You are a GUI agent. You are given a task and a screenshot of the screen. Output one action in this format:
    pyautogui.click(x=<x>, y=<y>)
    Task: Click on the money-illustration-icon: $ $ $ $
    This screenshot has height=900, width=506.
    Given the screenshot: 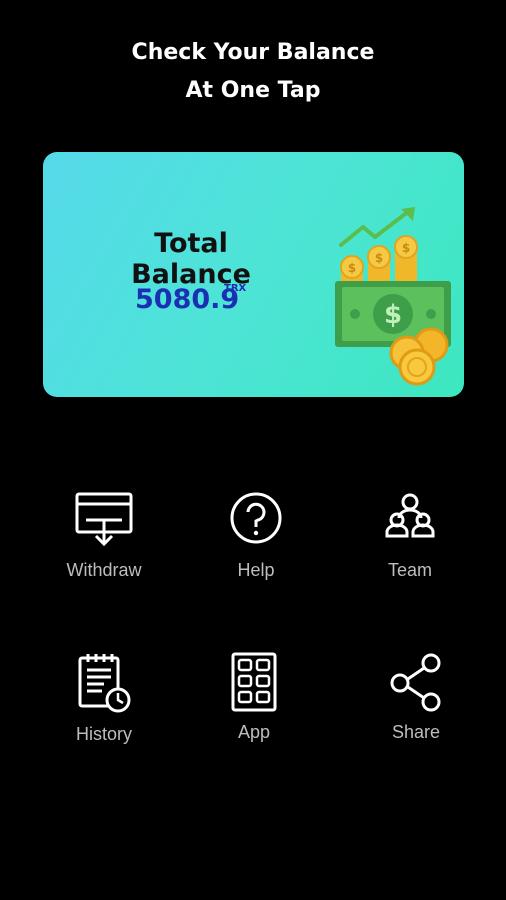 What is the action you would take?
    pyautogui.click(x=393, y=296)
    